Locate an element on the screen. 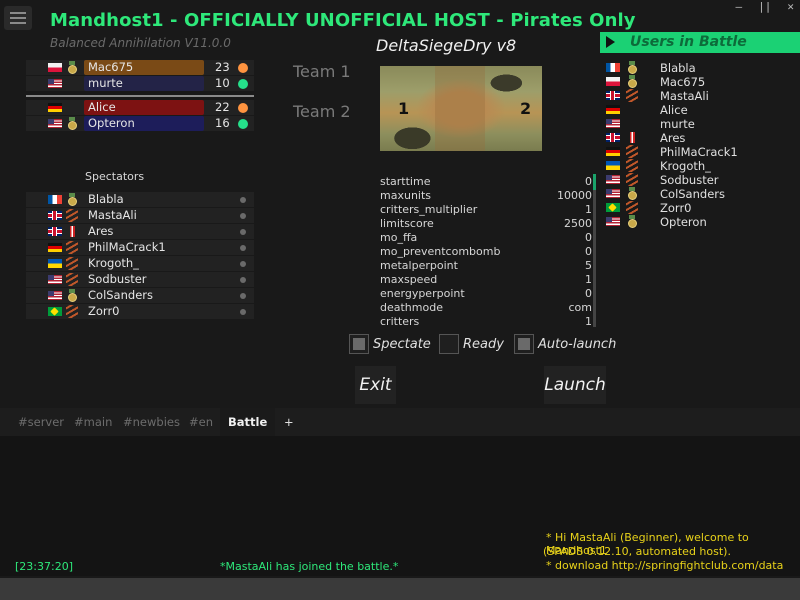  user-row: Ares is located at coordinates (701, 138).